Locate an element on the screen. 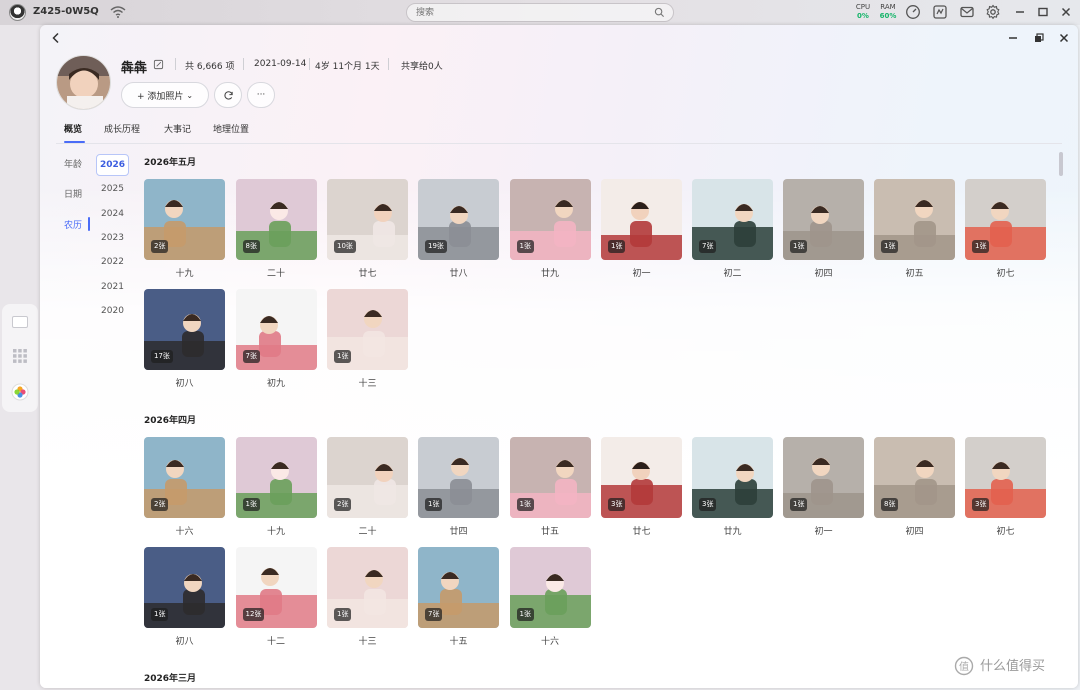 Image resolution: width=1080 pixels, height=690 pixels. task-manager-icon is located at coordinates (940, 12).